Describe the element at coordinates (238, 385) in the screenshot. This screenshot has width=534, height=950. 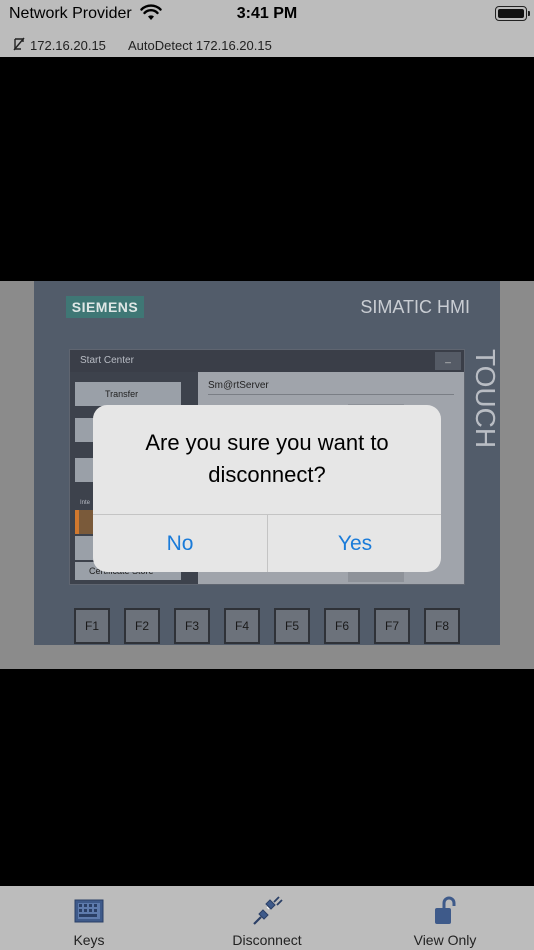
I see `smartserver-title: Sm@rtServer` at that location.